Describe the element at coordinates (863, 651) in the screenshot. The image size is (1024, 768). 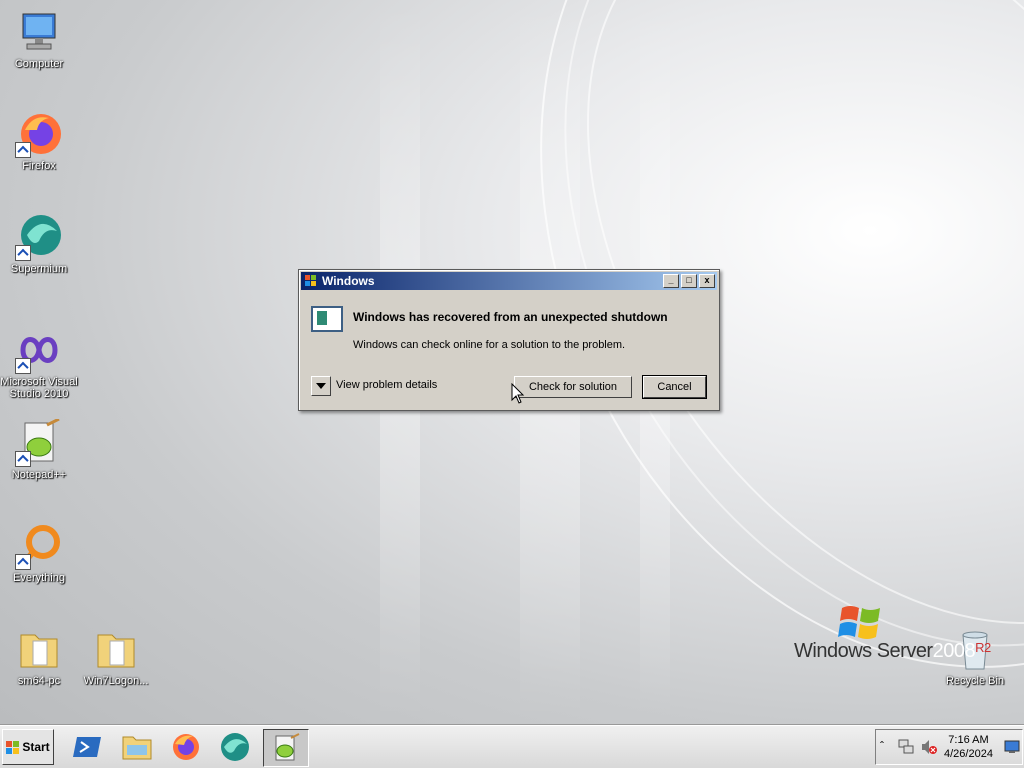
I see `branding-text: Windows Server` at that location.